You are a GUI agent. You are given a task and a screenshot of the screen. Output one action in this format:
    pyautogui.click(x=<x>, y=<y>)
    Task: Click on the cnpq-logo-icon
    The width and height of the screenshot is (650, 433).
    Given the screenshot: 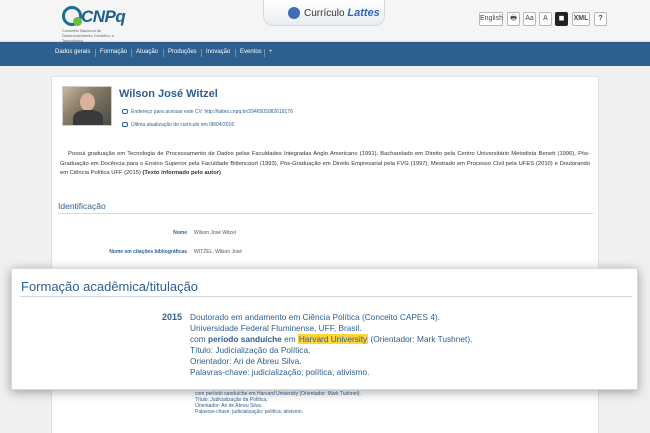 What is the action you would take?
    pyautogui.click(x=72, y=16)
    